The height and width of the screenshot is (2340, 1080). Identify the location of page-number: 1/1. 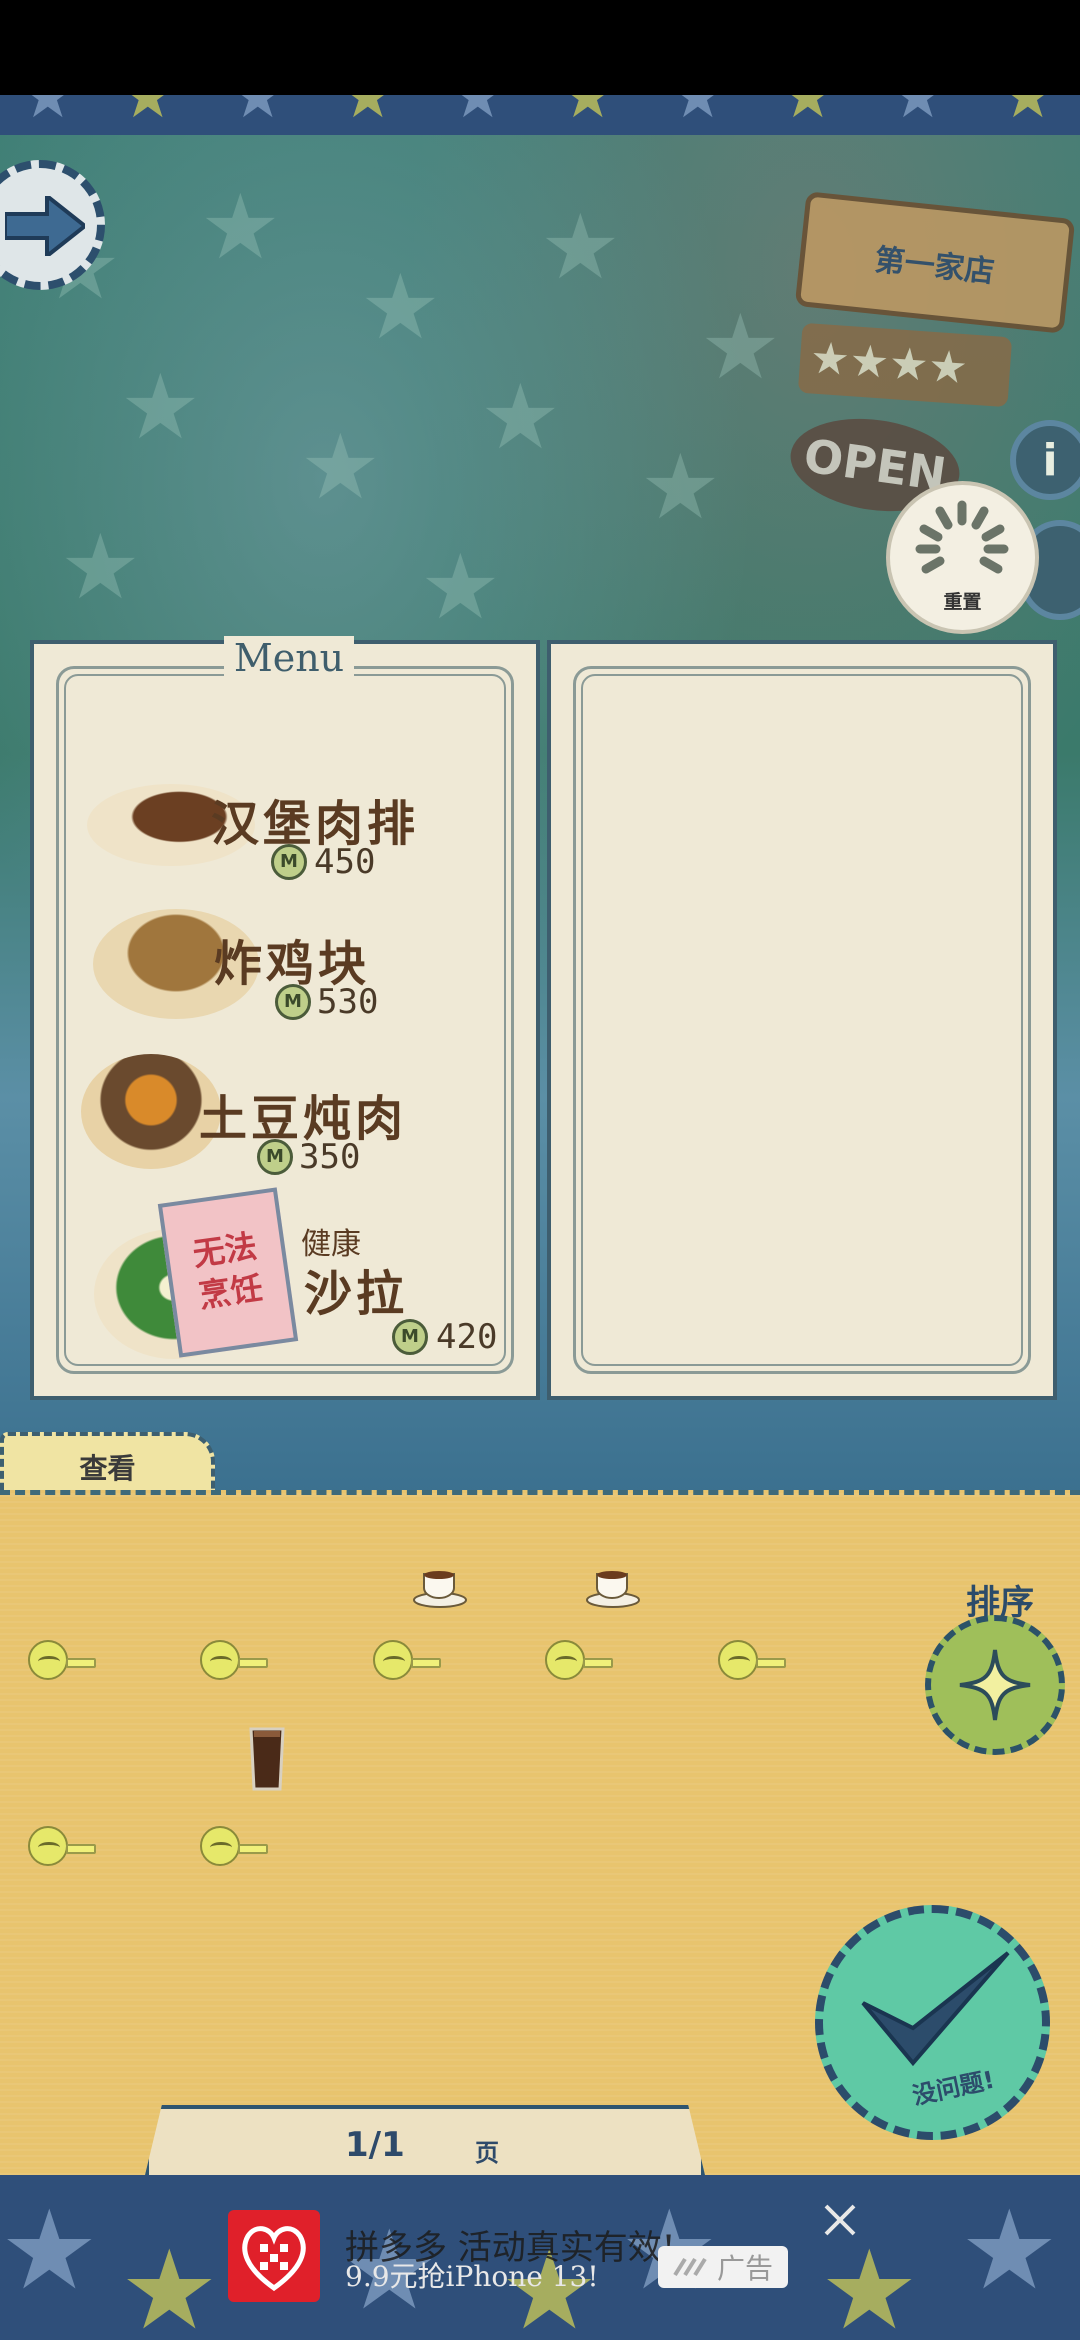
(375, 2145).